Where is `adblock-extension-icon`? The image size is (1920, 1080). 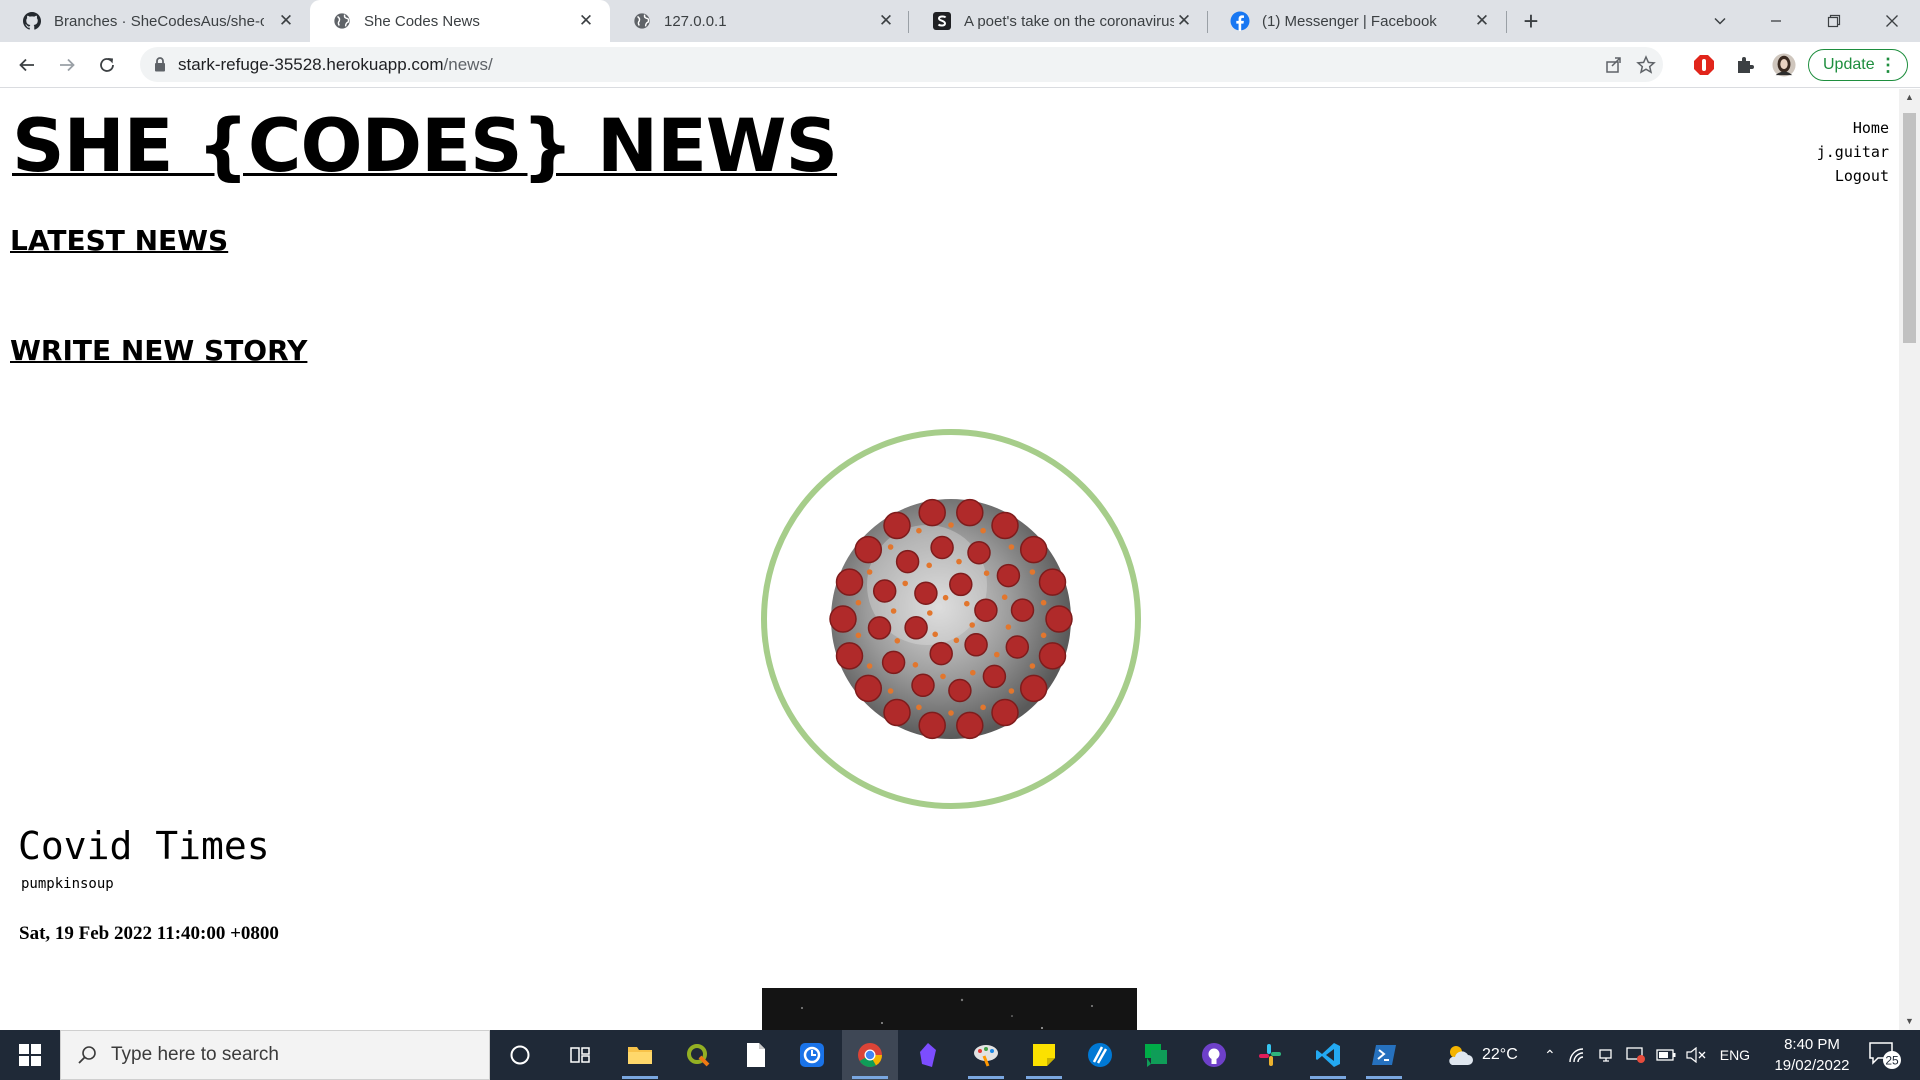
adblock-extension-icon is located at coordinates (1704, 65).